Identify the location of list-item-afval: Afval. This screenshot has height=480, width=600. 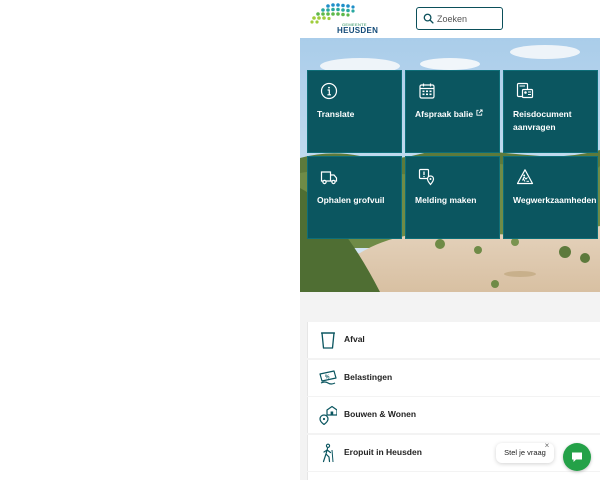
(453, 340).